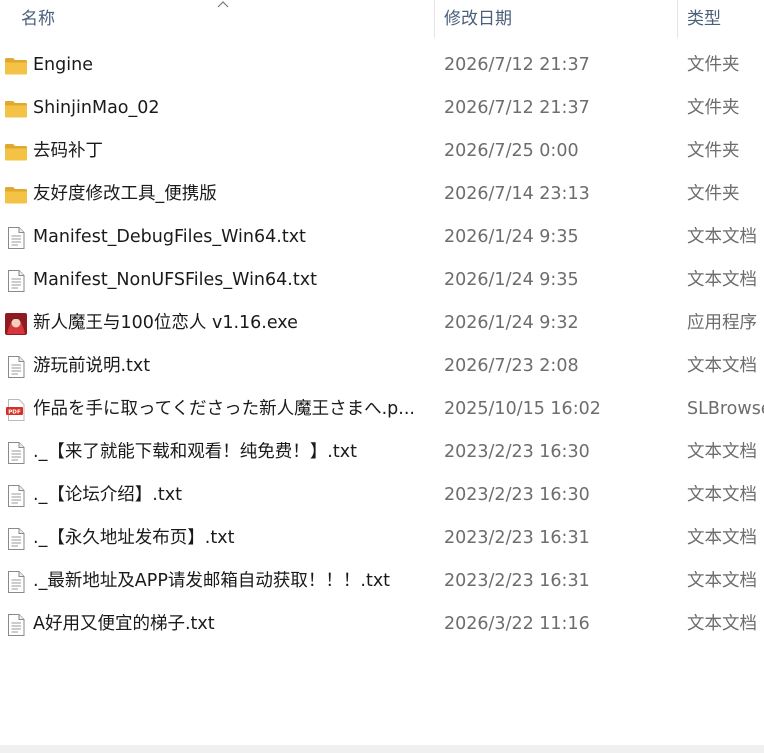 Image resolution: width=764 pixels, height=753 pixels. Describe the element at coordinates (107, 495) in the screenshot. I see `file-name: ._【论坛介绍】.txt` at that location.